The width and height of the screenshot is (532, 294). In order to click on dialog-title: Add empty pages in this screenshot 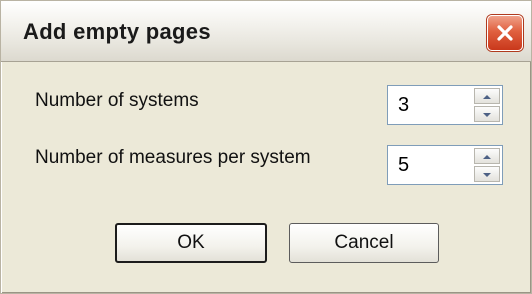, I will do `click(117, 31)`.